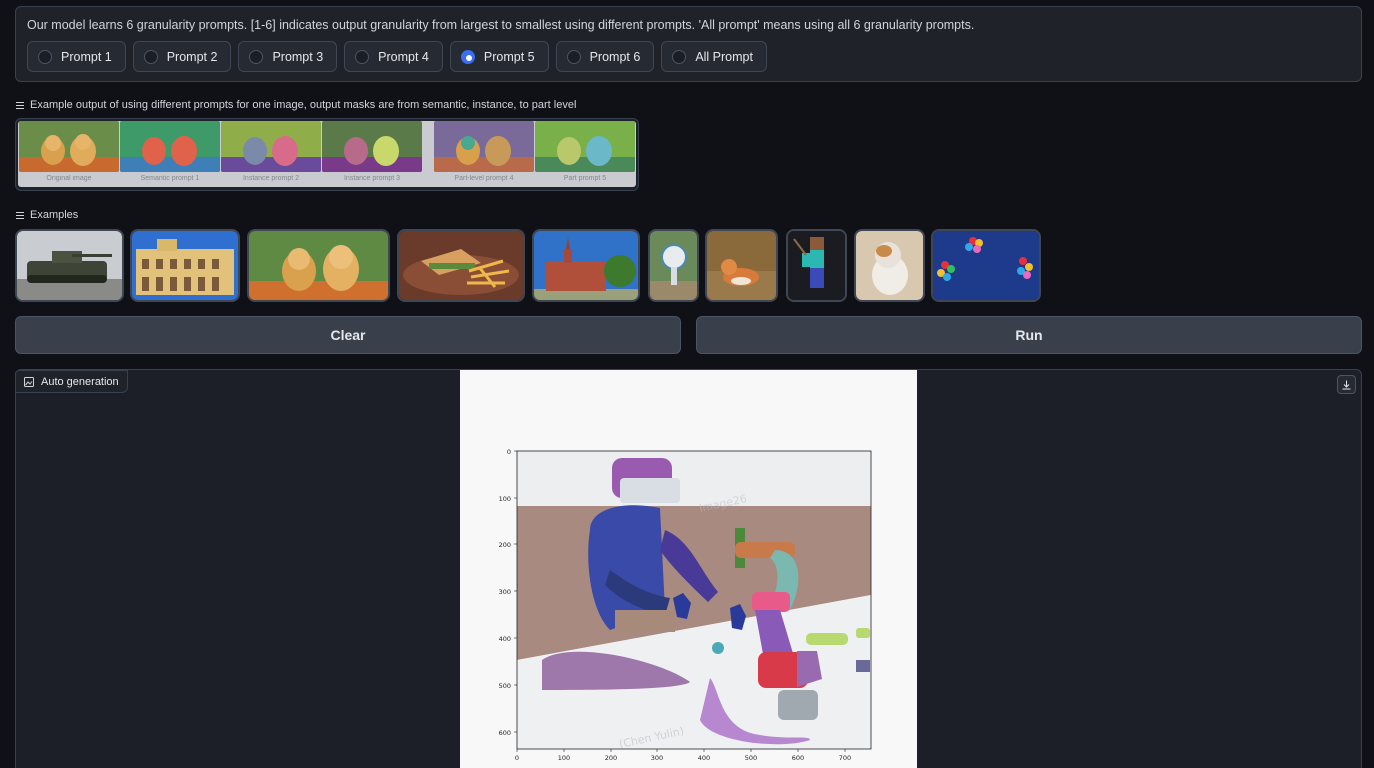 This screenshot has width=1374, height=768. I want to click on download-icon, so click(1346, 384).